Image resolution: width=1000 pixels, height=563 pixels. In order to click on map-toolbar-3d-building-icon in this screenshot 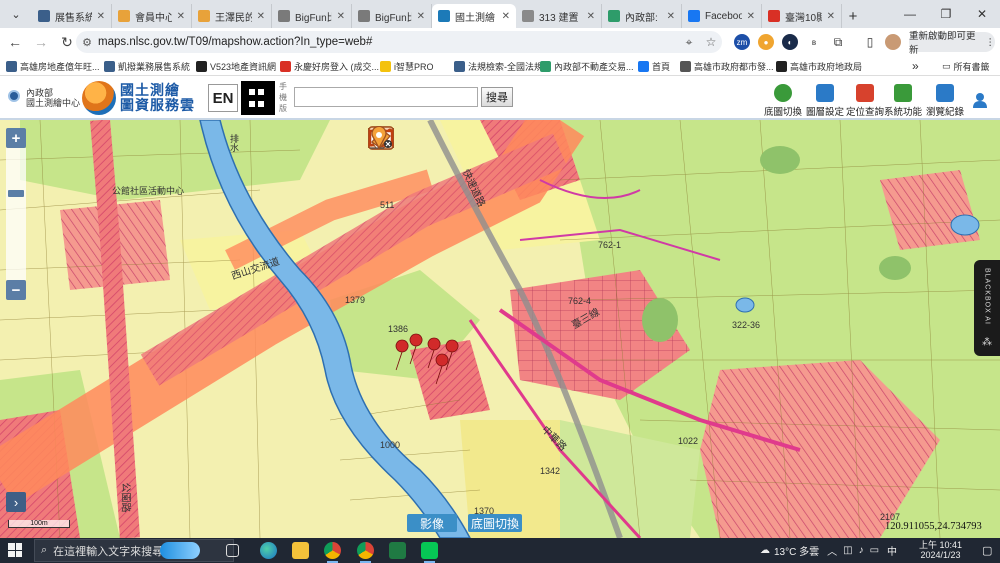, I will do `click(399, 139)`.